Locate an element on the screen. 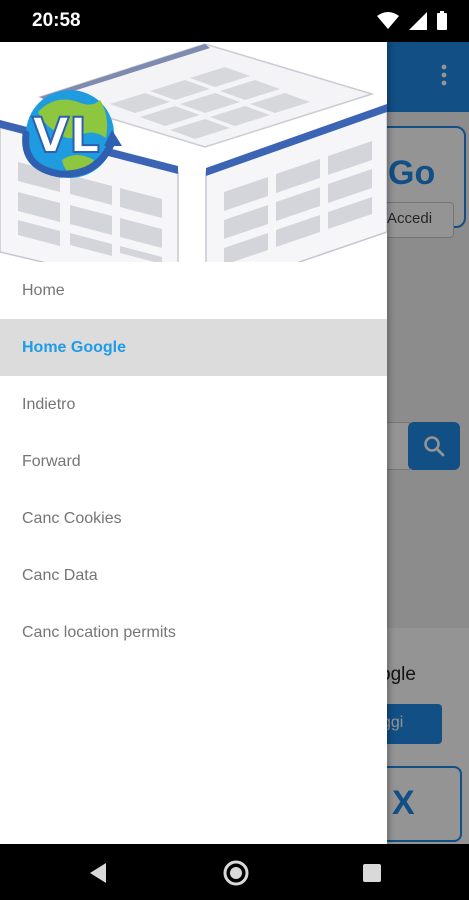 The image size is (469, 900). menu-item-forward: Forward is located at coordinates (193, 461).